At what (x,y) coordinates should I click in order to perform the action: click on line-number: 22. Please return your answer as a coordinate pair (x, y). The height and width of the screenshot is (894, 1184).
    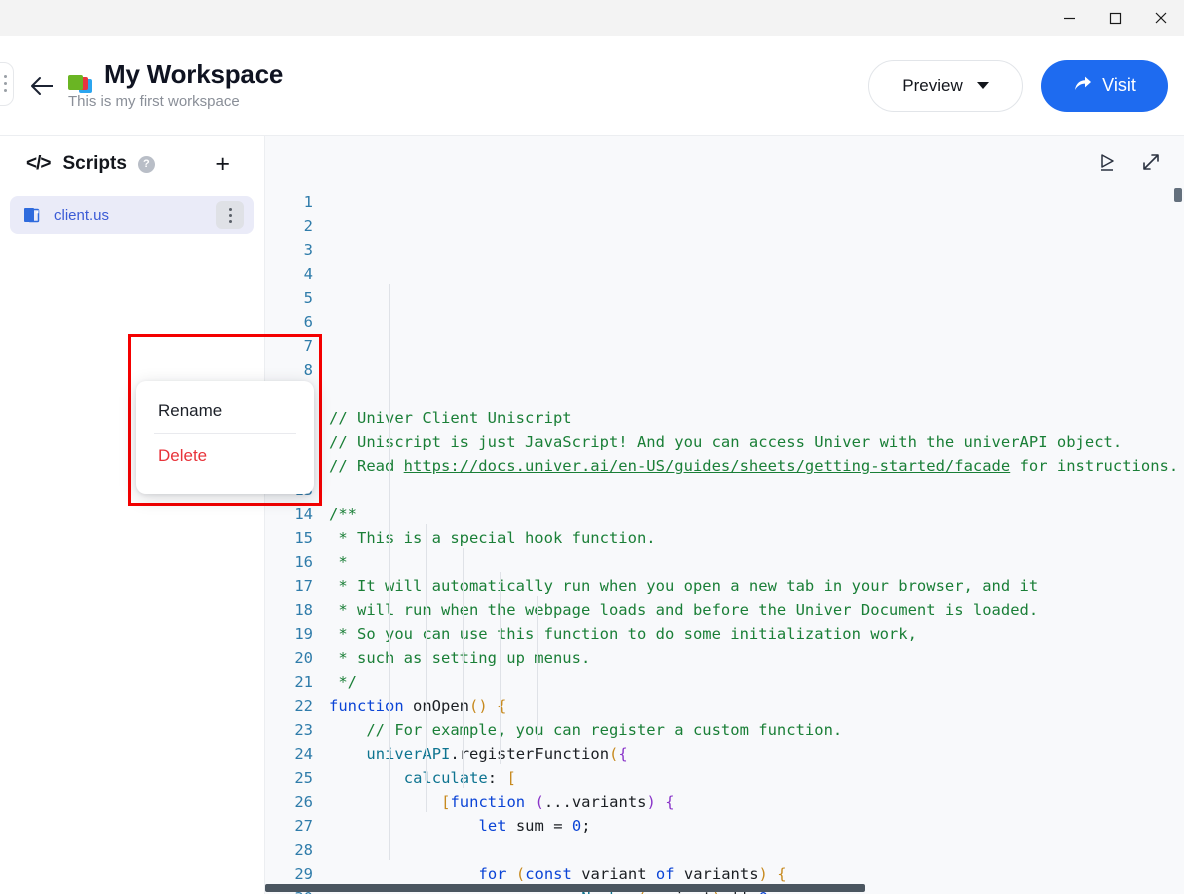
    Looking at the image, I should click on (303, 706).